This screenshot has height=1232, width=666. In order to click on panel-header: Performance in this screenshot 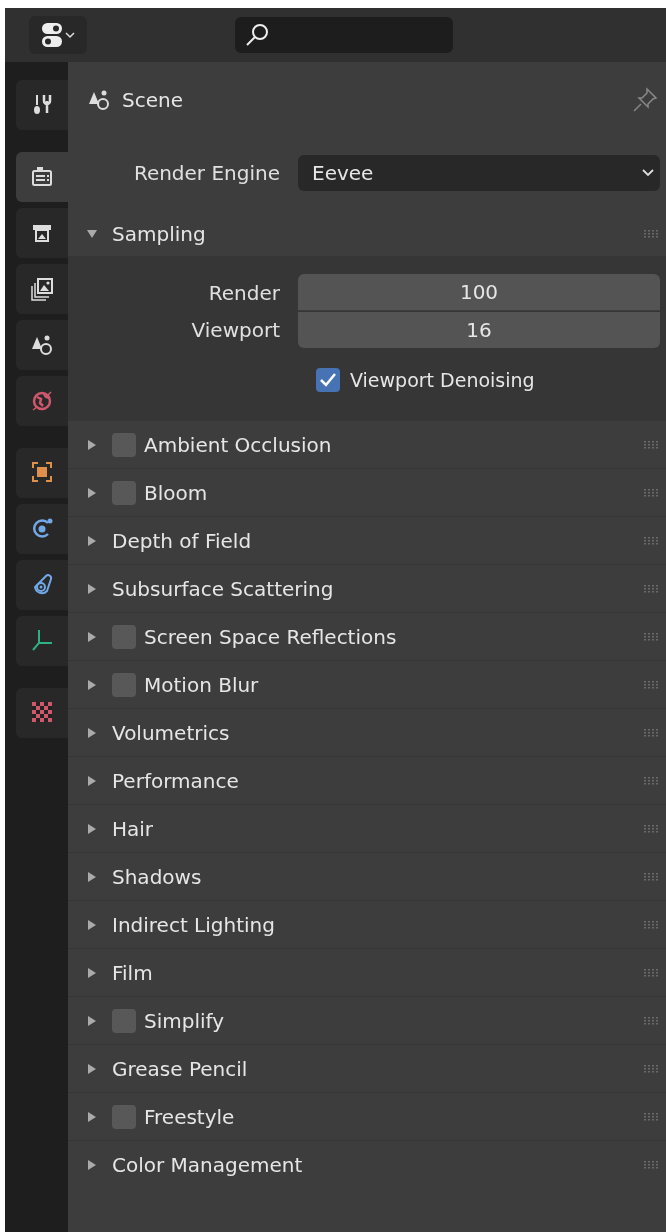, I will do `click(367, 780)`.